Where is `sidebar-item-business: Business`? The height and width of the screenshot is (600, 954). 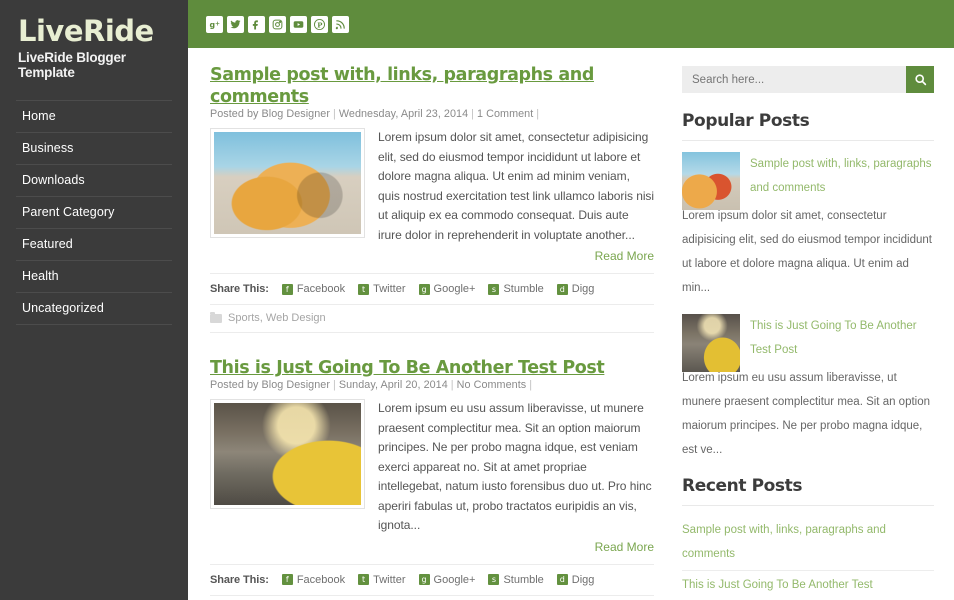 sidebar-item-business: Business is located at coordinates (94, 148).